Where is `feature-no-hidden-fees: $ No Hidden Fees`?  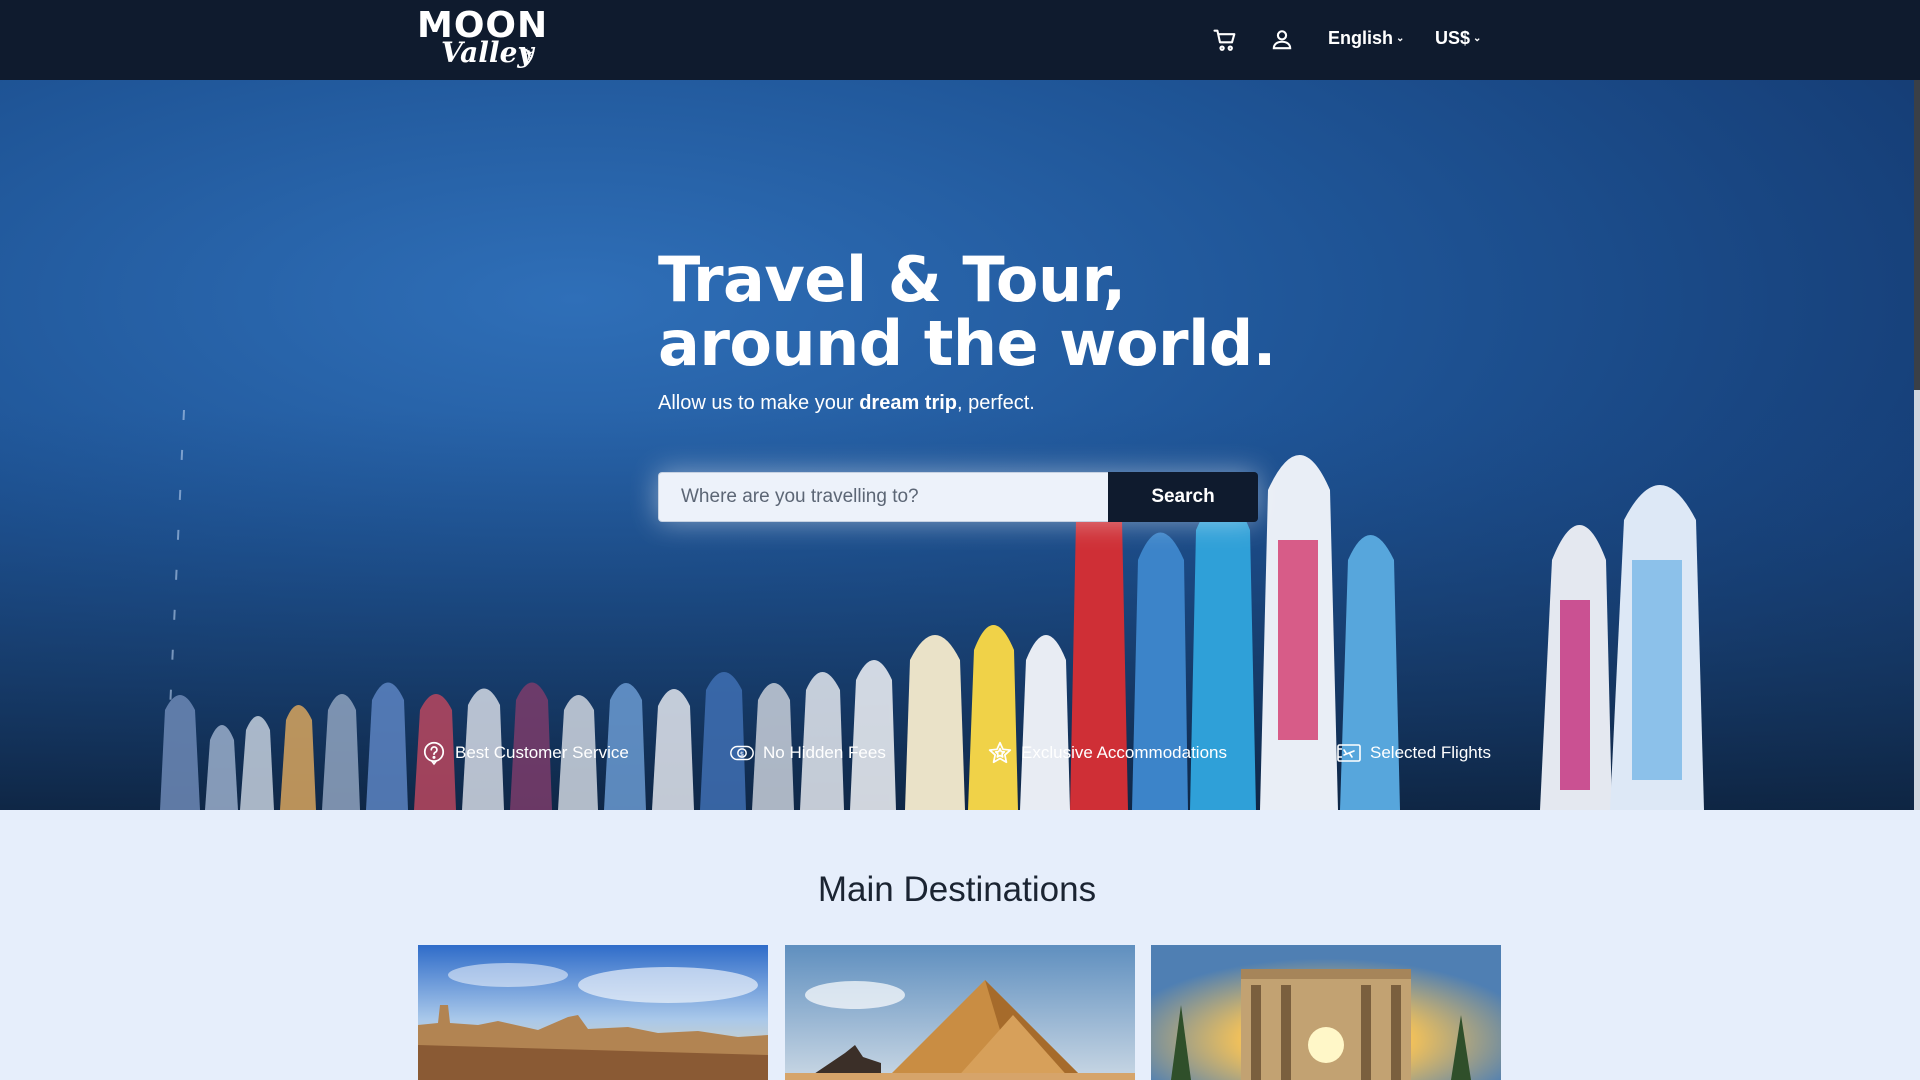
feature-no-hidden-fees: $ No Hidden Fees is located at coordinates (807, 753).